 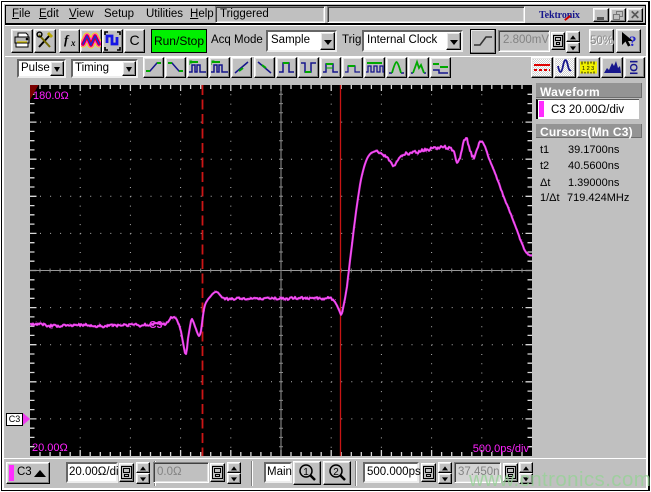 I want to click on svg-text: 180.0Ω, so click(x=51, y=96).